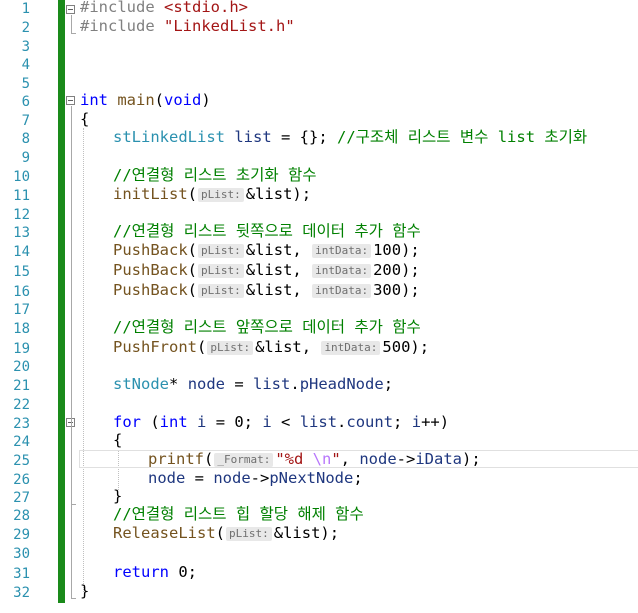 This screenshot has width=638, height=613. What do you see at coordinates (396, 347) in the screenshot?
I see `argument: 500` at bounding box center [396, 347].